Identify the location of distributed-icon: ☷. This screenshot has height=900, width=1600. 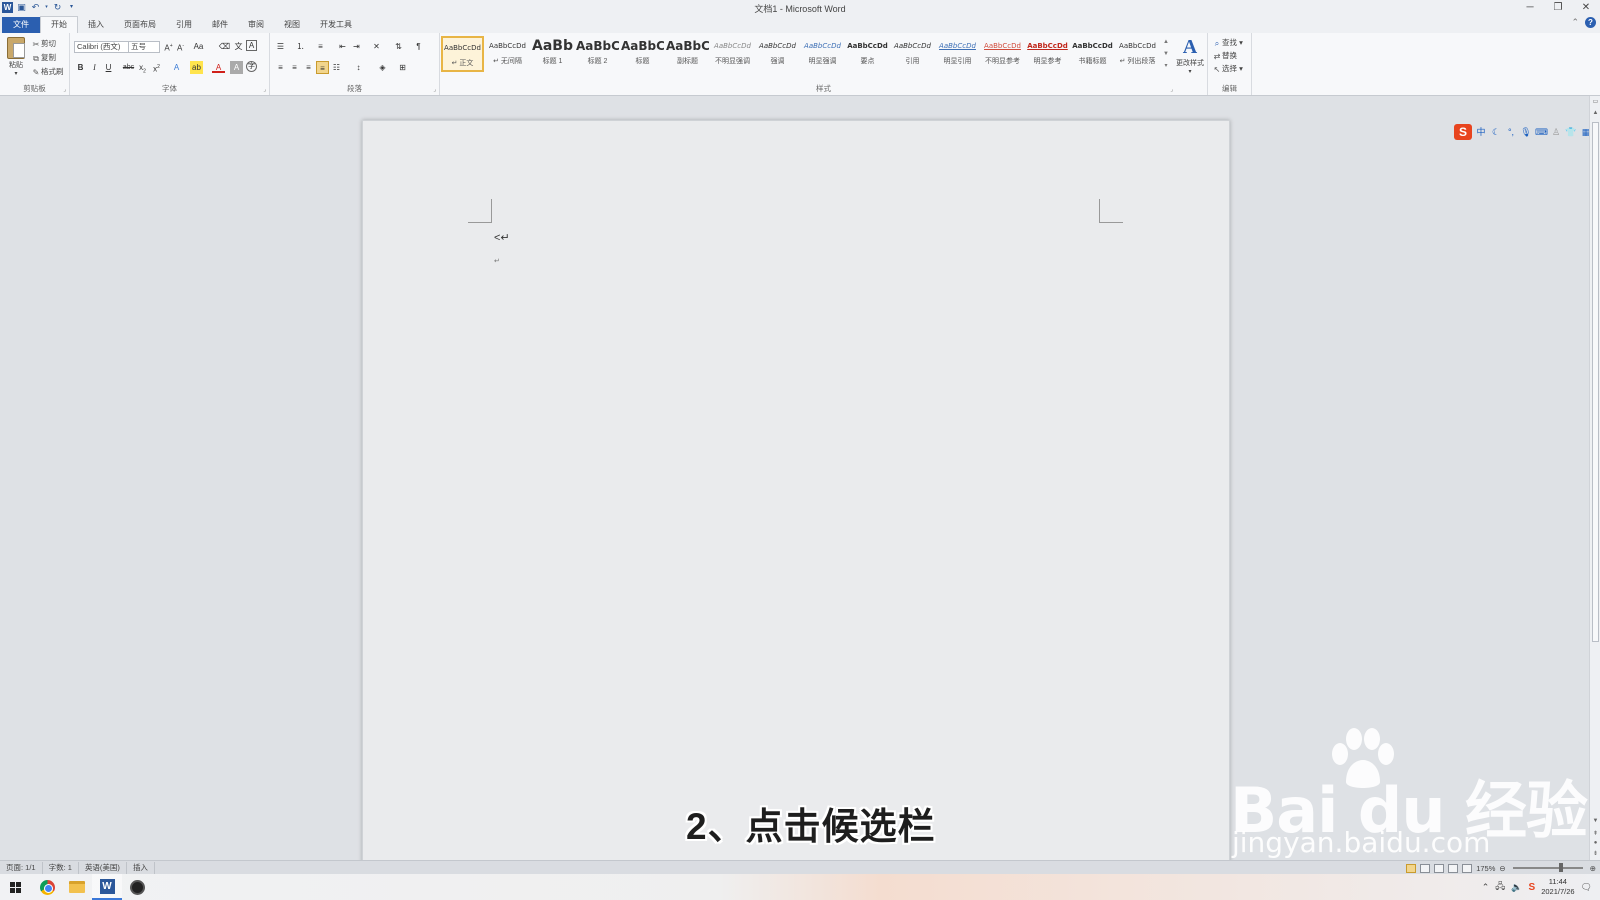
(336, 67).